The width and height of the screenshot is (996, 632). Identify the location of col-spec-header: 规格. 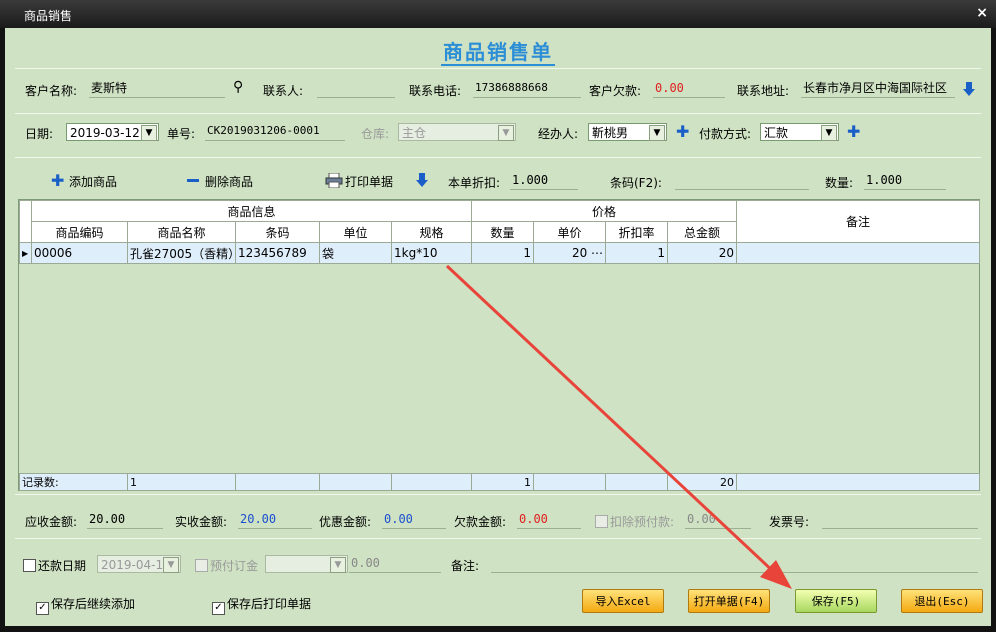
(431, 232).